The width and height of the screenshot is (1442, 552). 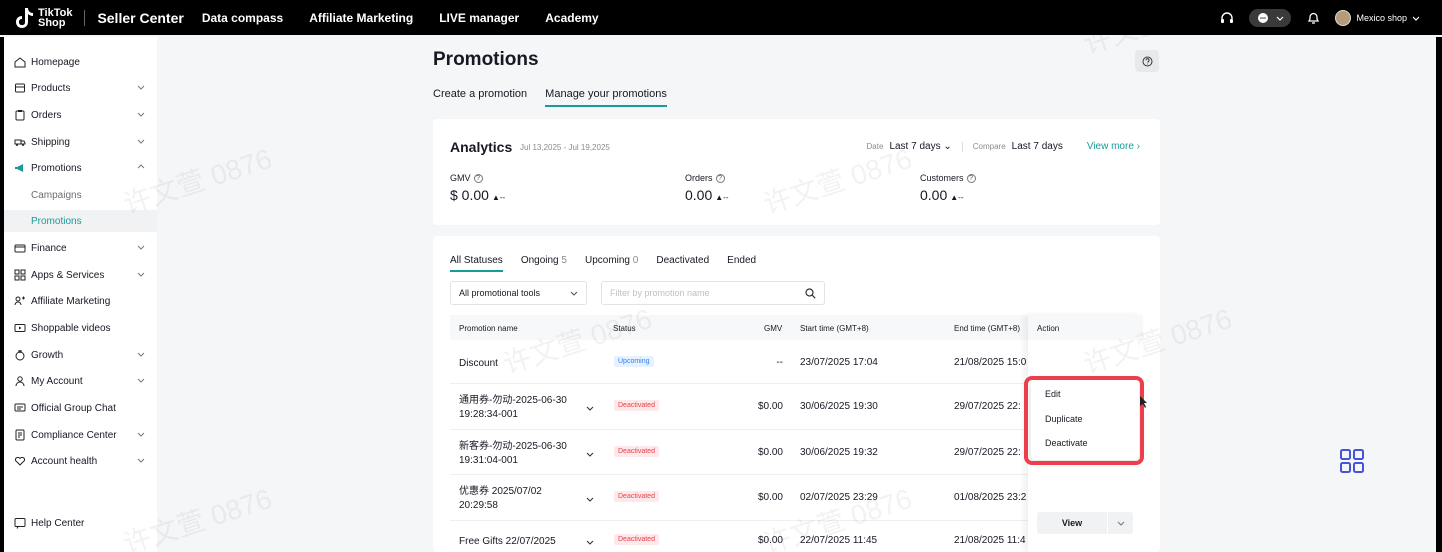 What do you see at coordinates (361, 18) in the screenshot?
I see `nav-affiliate-marketing: Affiliate Marketing` at bounding box center [361, 18].